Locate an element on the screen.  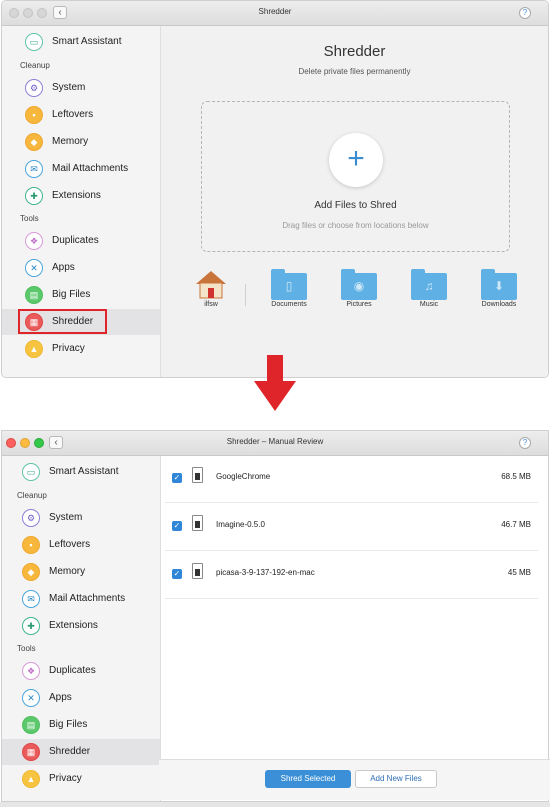
sidebar-item-label: Shredder is located at coordinates (70, 751).